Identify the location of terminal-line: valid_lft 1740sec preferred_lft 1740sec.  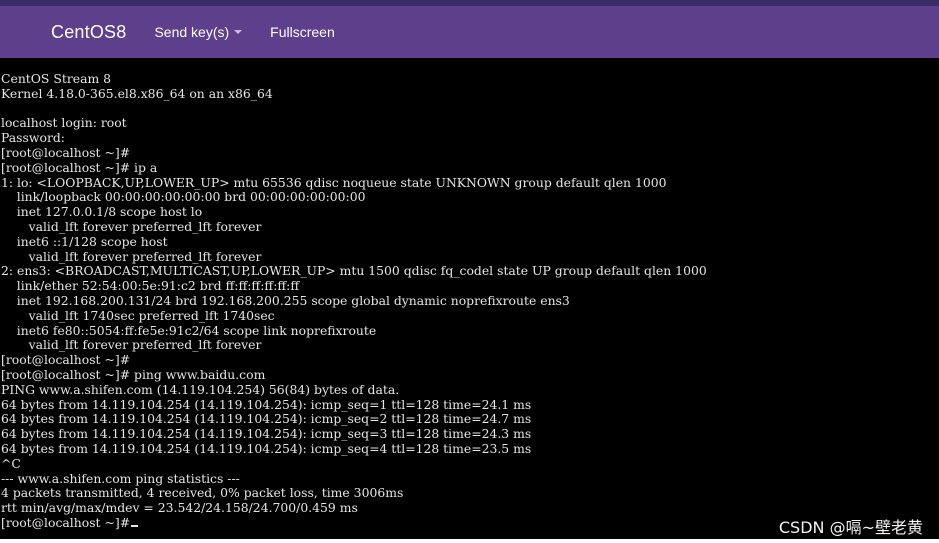
(138, 315).